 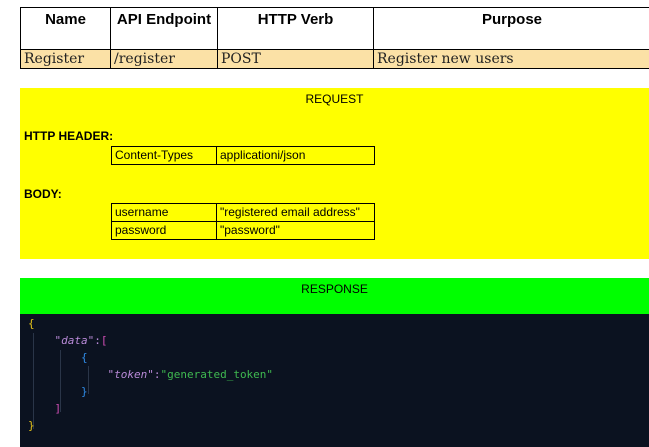 I want to click on body-value: "registered email address", so click(x=295, y=212).